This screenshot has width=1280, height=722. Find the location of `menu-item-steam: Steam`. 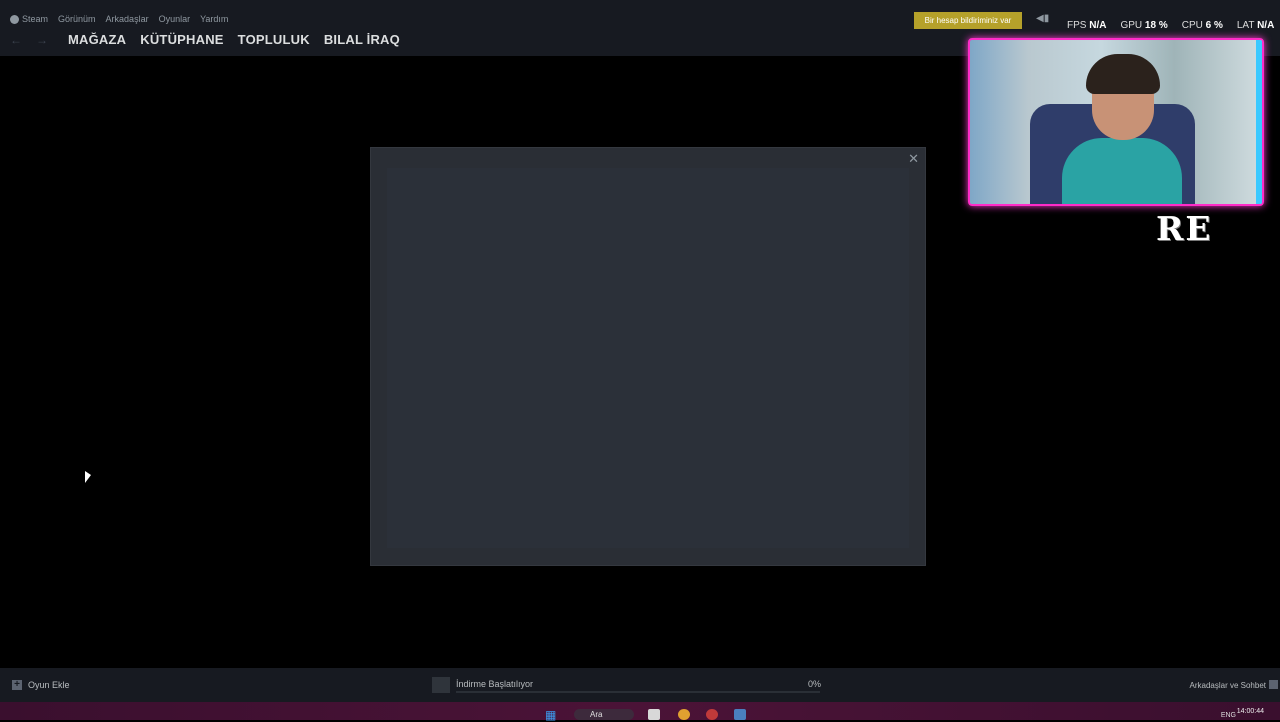

menu-item-steam: Steam is located at coordinates (29, 19).